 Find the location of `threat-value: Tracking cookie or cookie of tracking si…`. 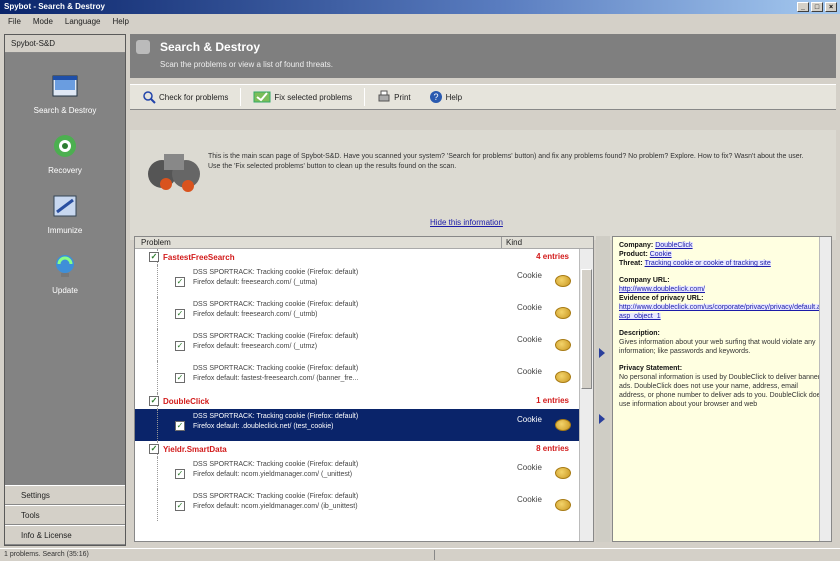

threat-value: Tracking cookie or cookie of tracking si… is located at coordinates (707, 263).